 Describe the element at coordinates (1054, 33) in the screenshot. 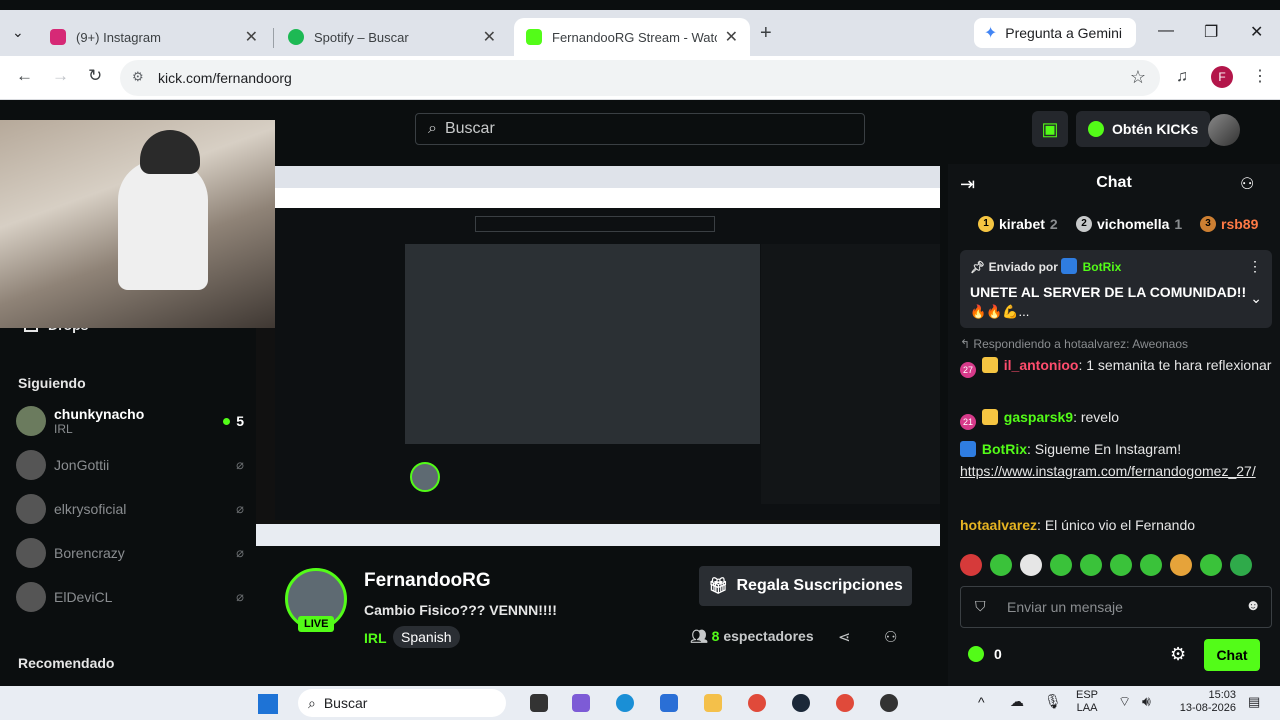

I see `gemini-button: ✦ Pregunta a Gemini` at that location.